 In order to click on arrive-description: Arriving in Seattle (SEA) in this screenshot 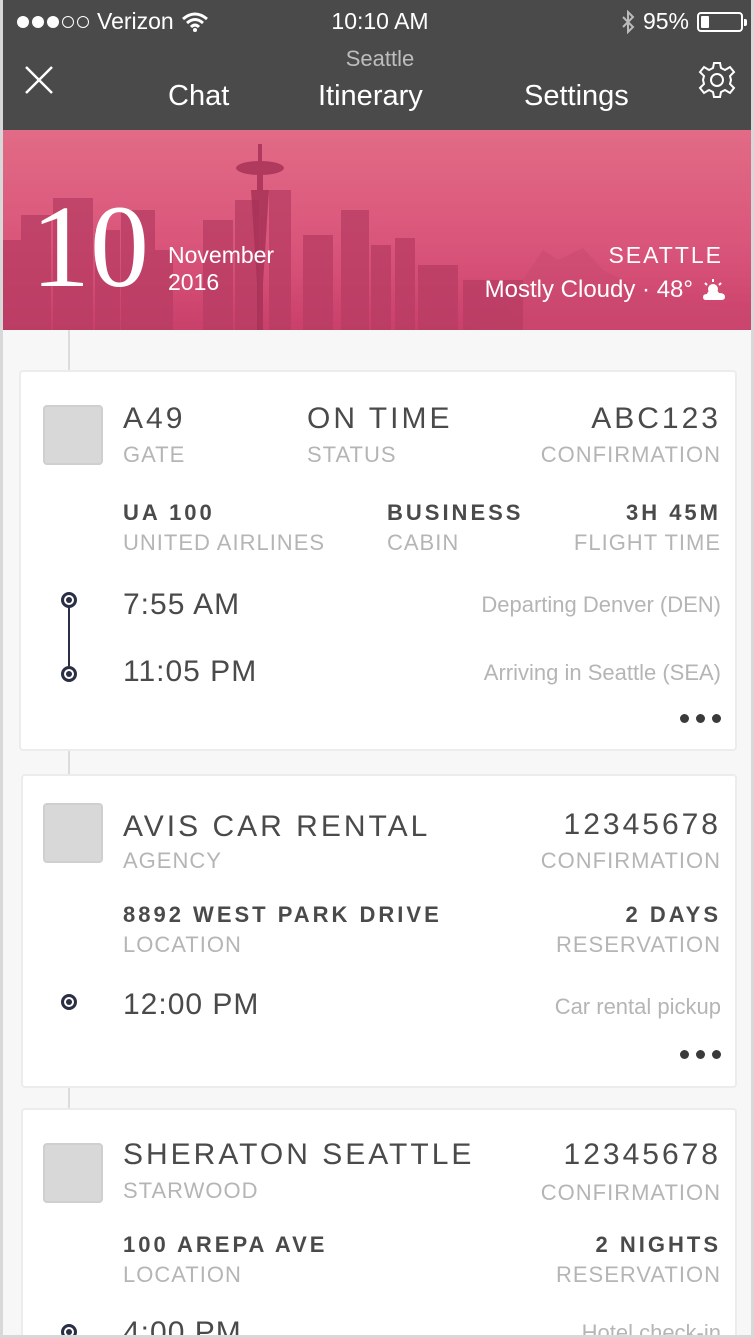, I will do `click(602, 672)`.